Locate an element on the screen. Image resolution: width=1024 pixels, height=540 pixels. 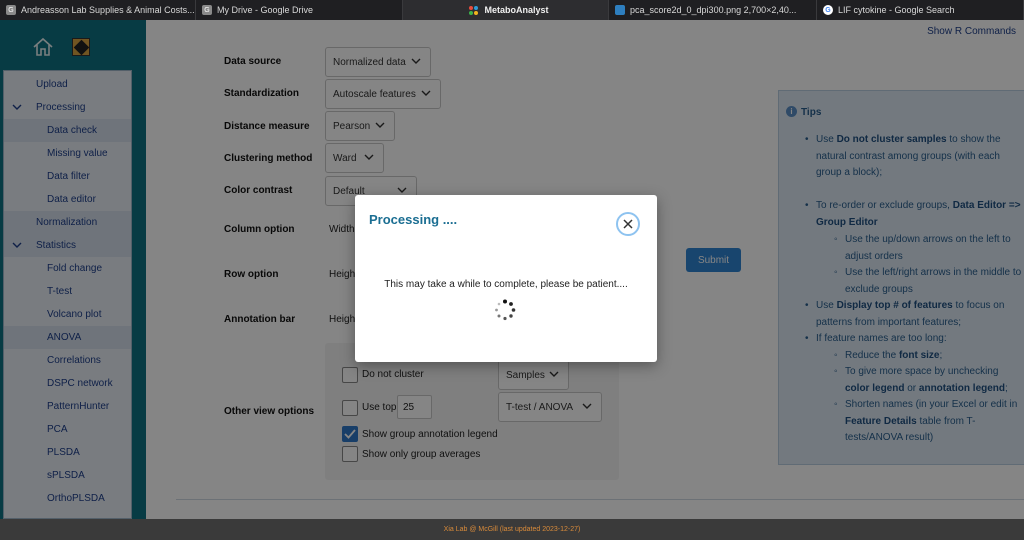
tab-title: MetaboAnalyst is located at coordinates (516, 10).